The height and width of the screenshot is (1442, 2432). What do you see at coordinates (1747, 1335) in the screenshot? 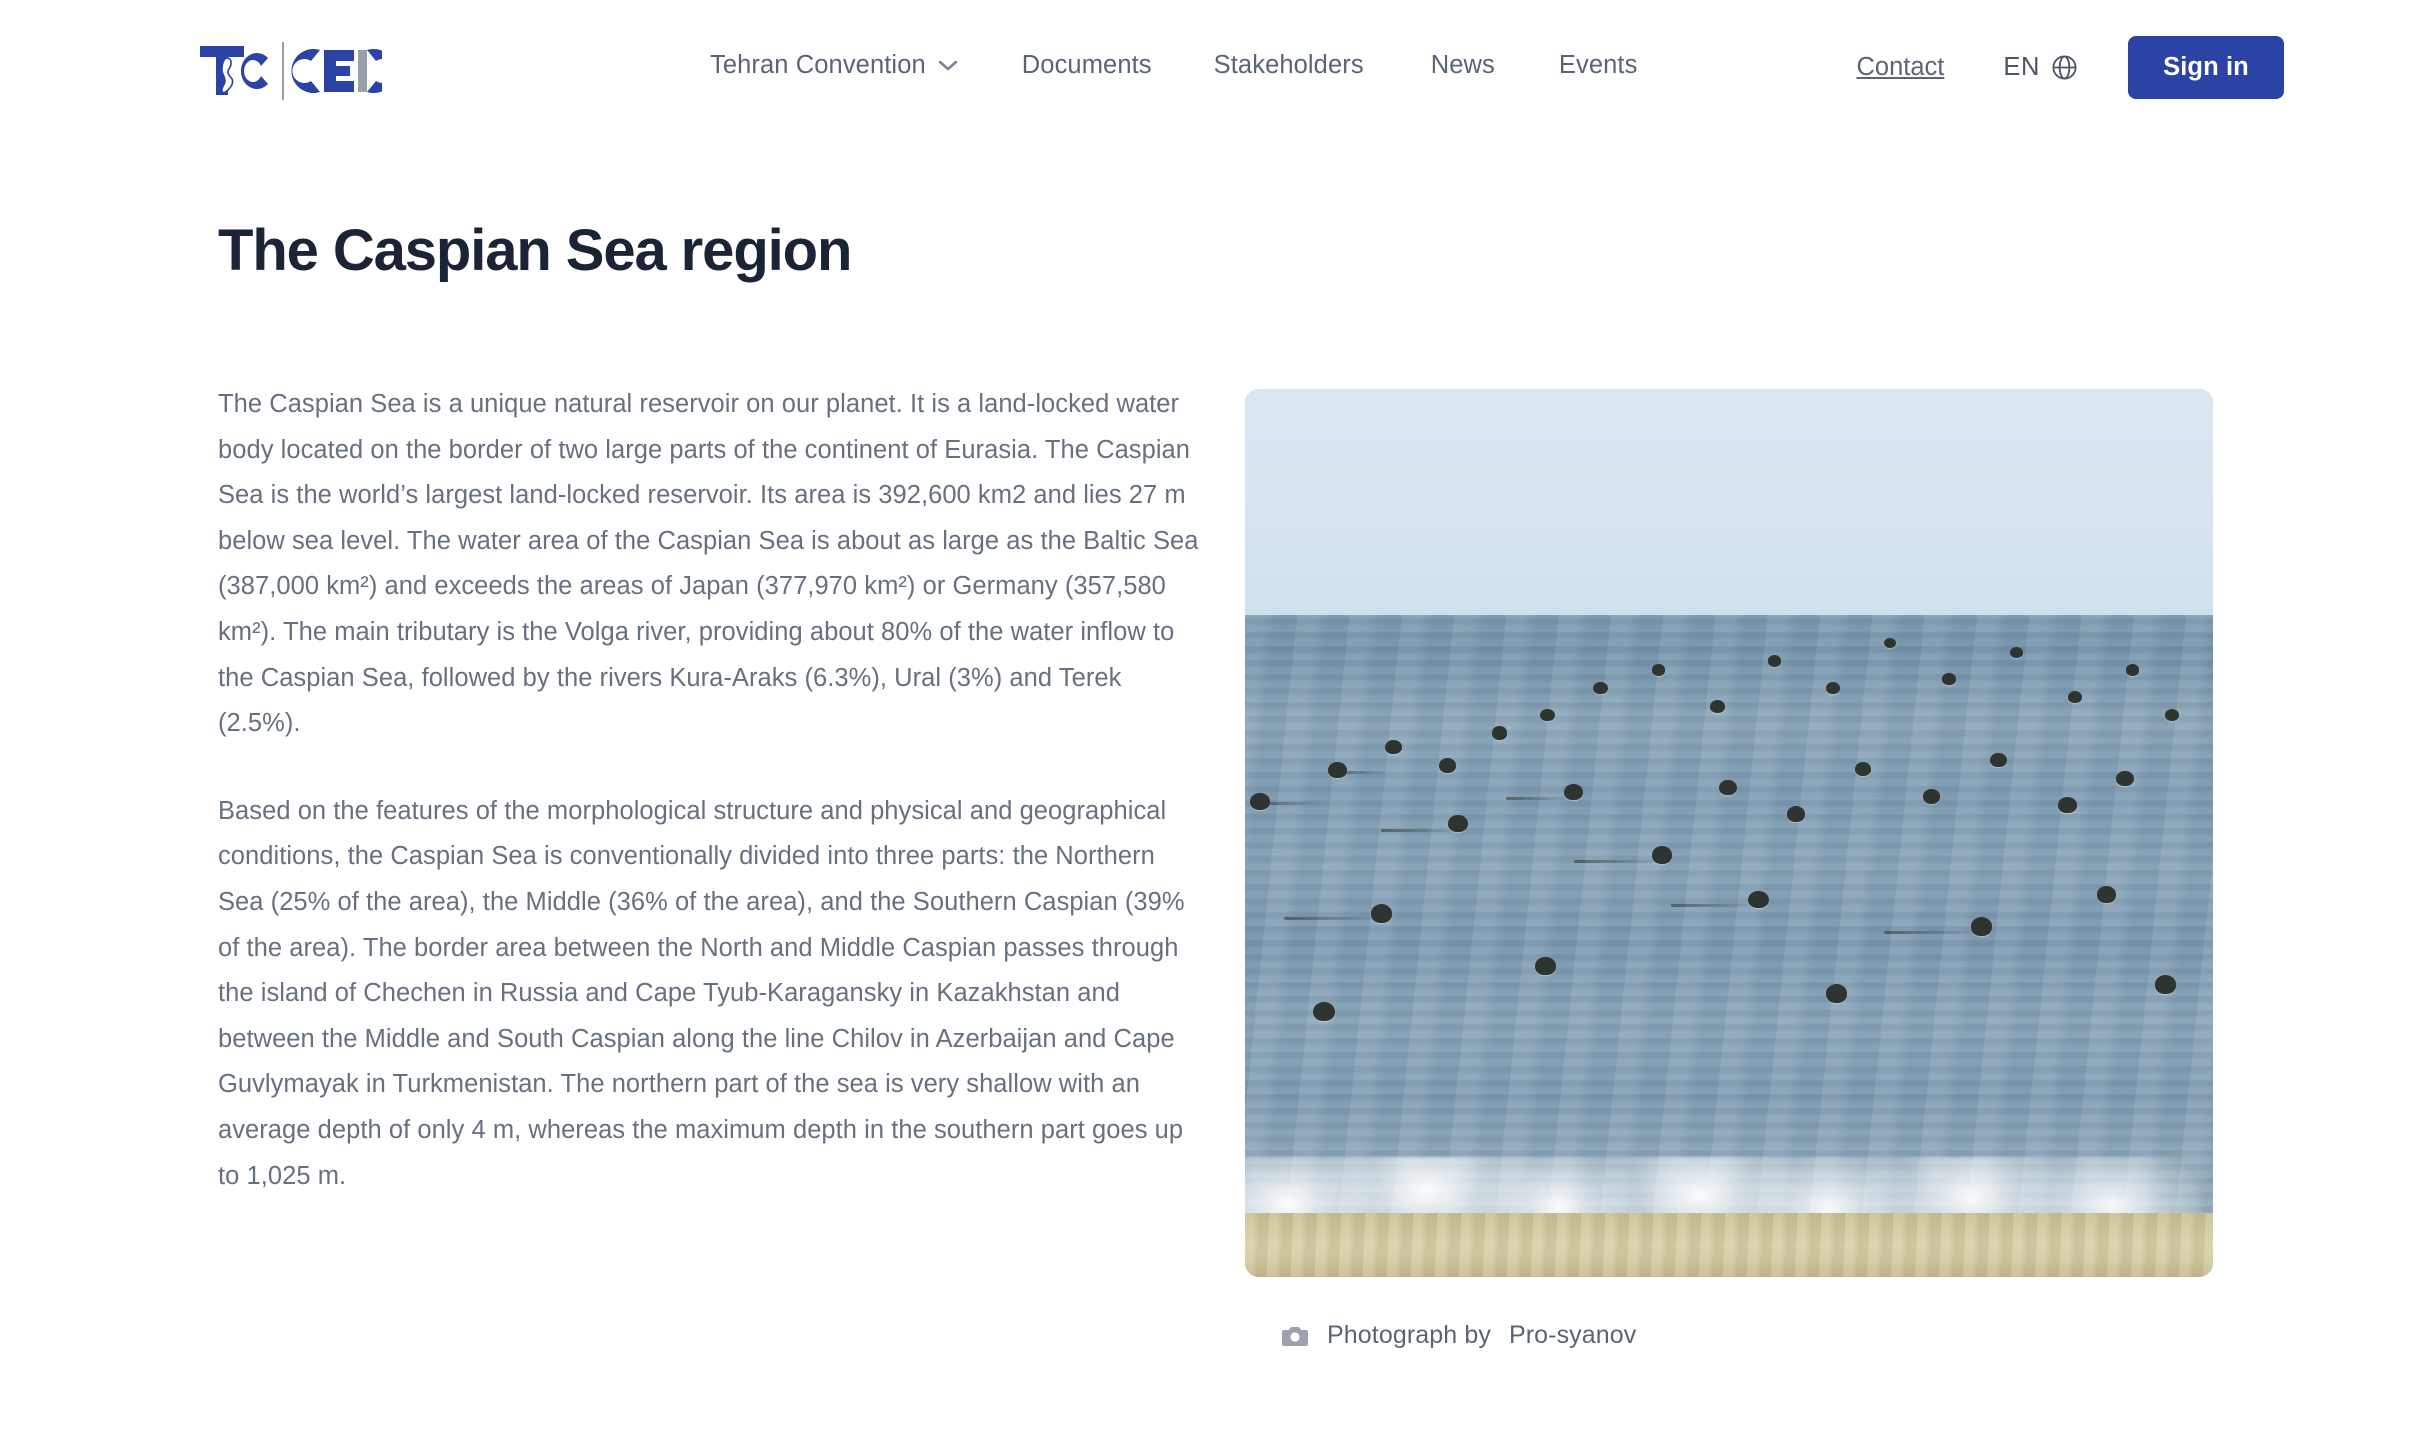
I see `figure-caption: Photograph by Pro-syanov` at bounding box center [1747, 1335].